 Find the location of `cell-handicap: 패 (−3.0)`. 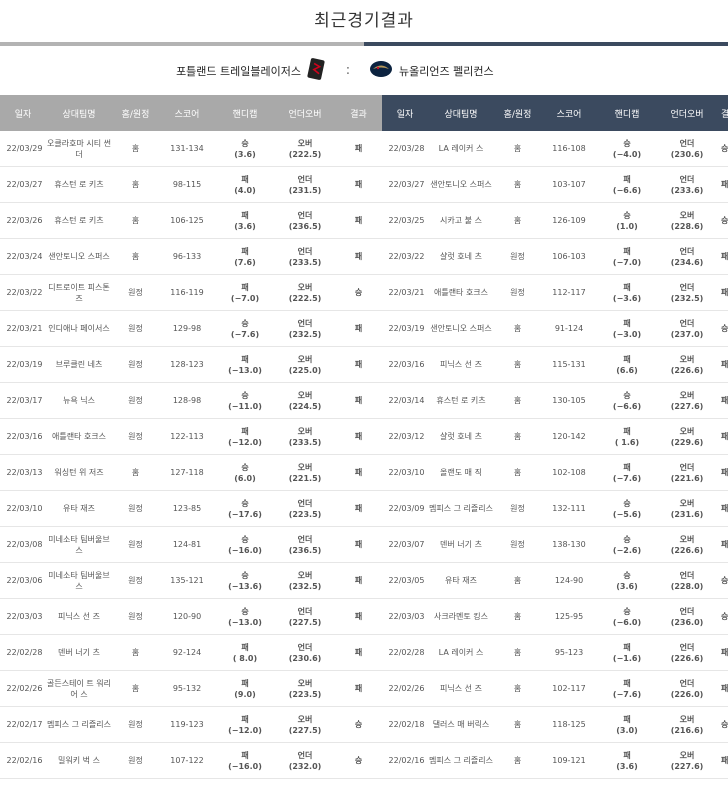

cell-handicap: 패 (−3.0) is located at coordinates (627, 328).